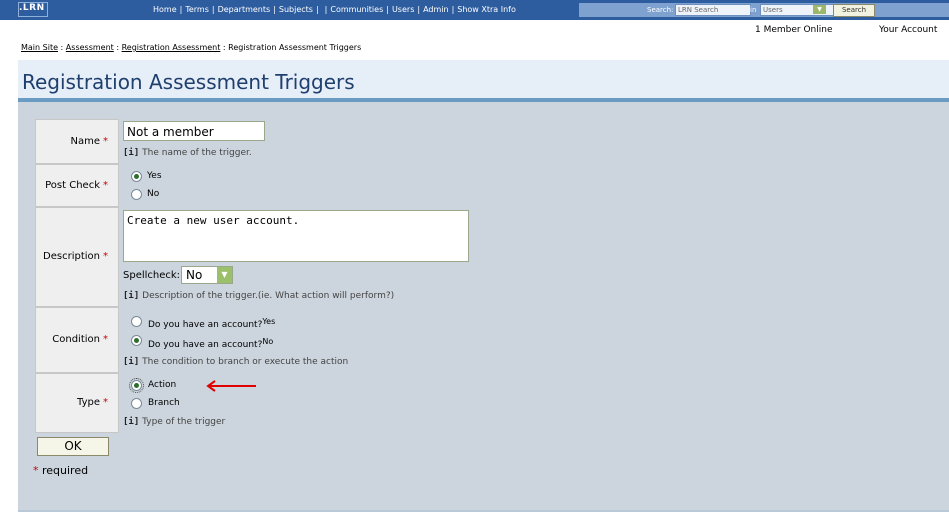  What do you see at coordinates (153, 194) in the screenshot?
I see `post-check-no-label: No` at bounding box center [153, 194].